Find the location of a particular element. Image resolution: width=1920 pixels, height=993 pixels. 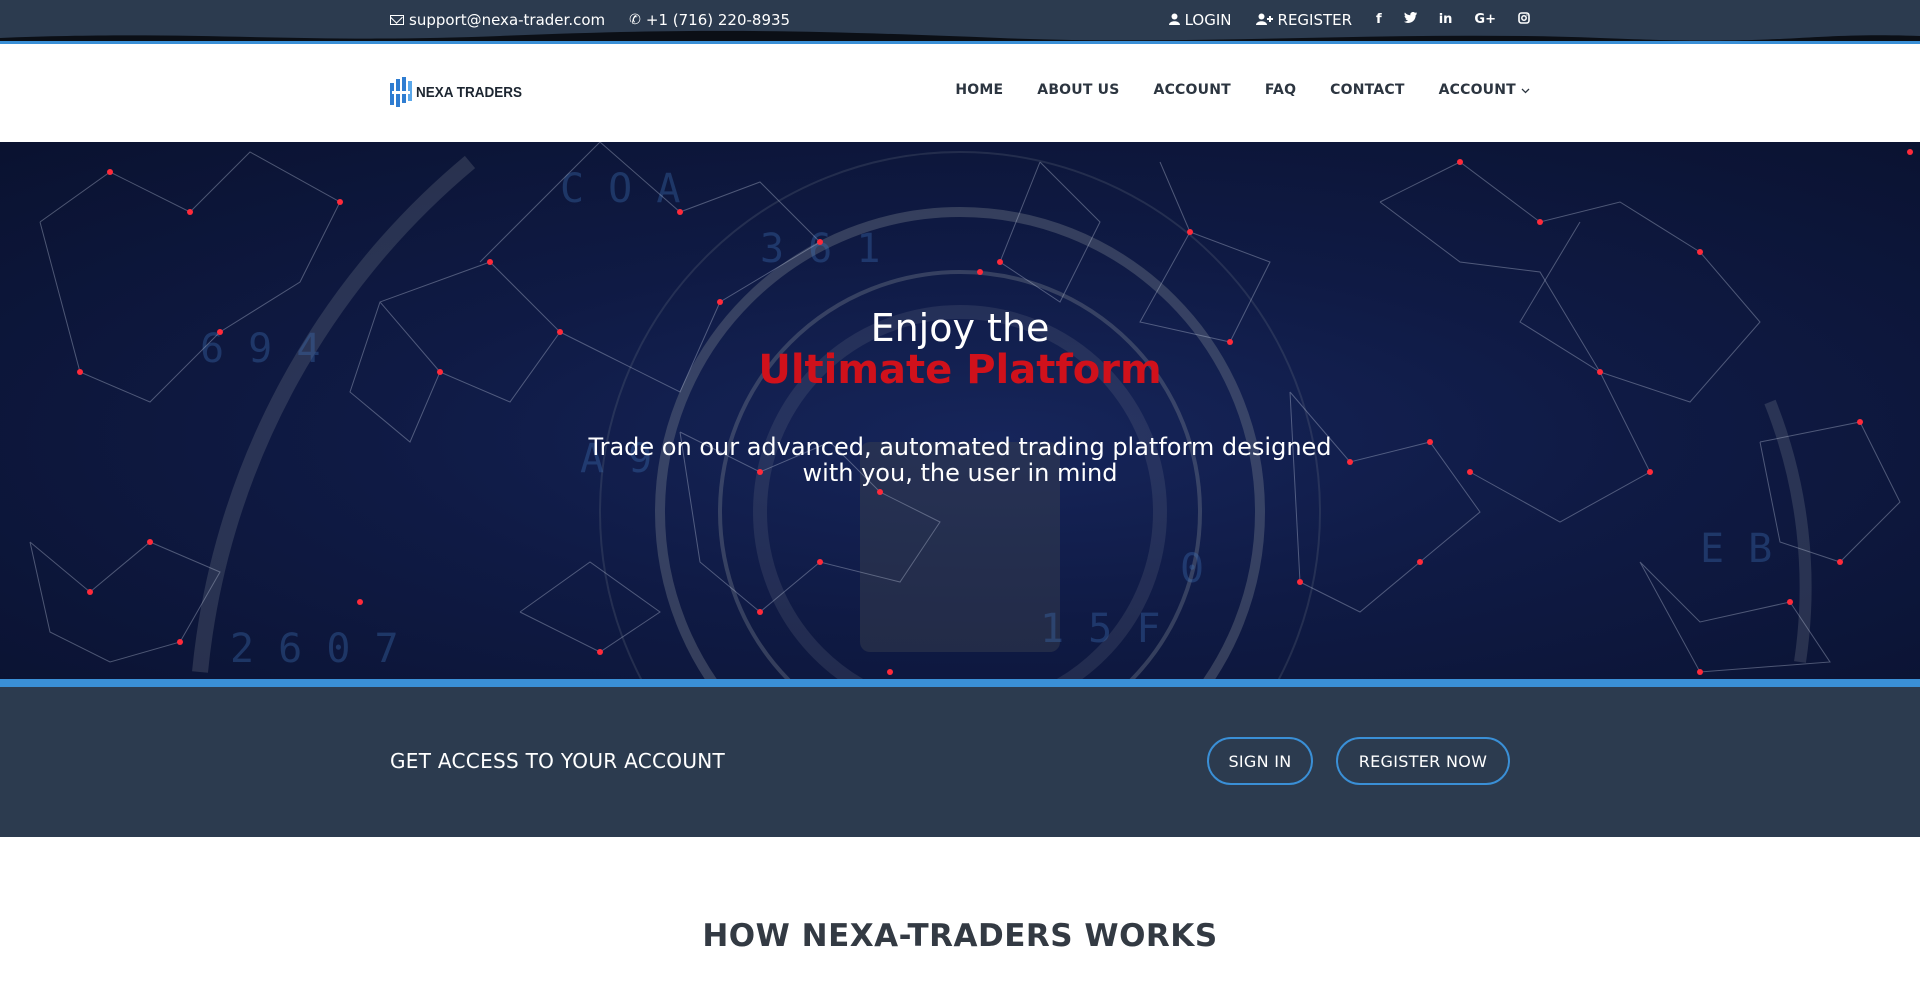

user-icon is located at coordinates (1174, 20).